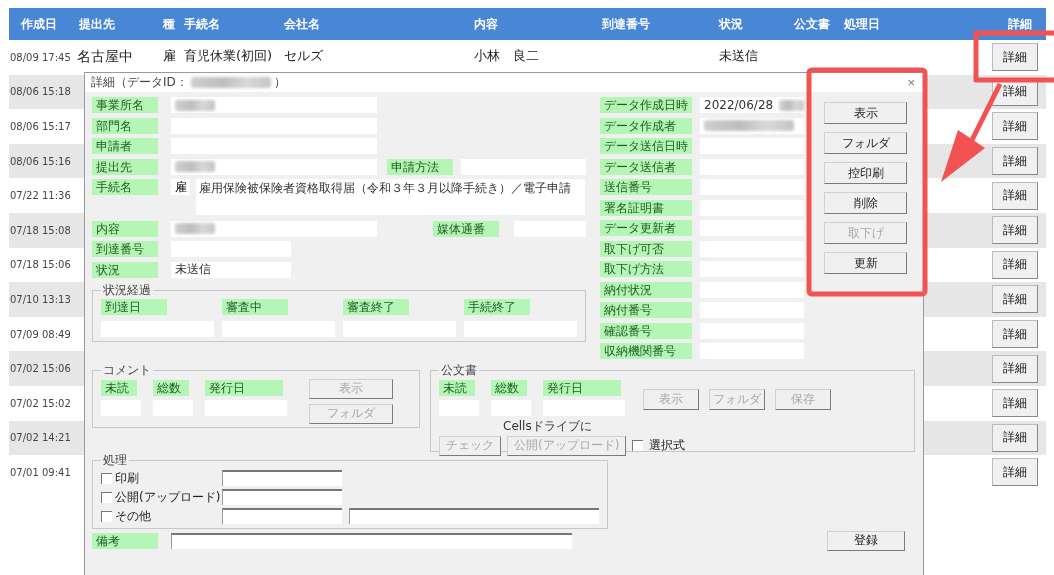  Describe the element at coordinates (1020, 24) in the screenshot. I see `column-header: 詳細` at that location.